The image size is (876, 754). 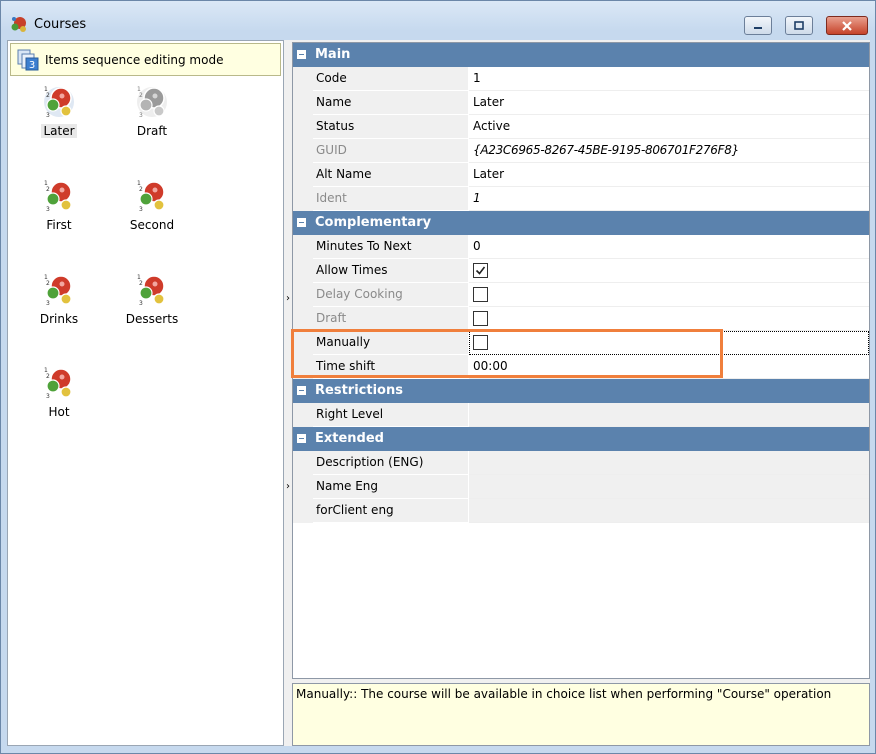 I want to click on property-name: forClient eng, so click(x=390, y=511).